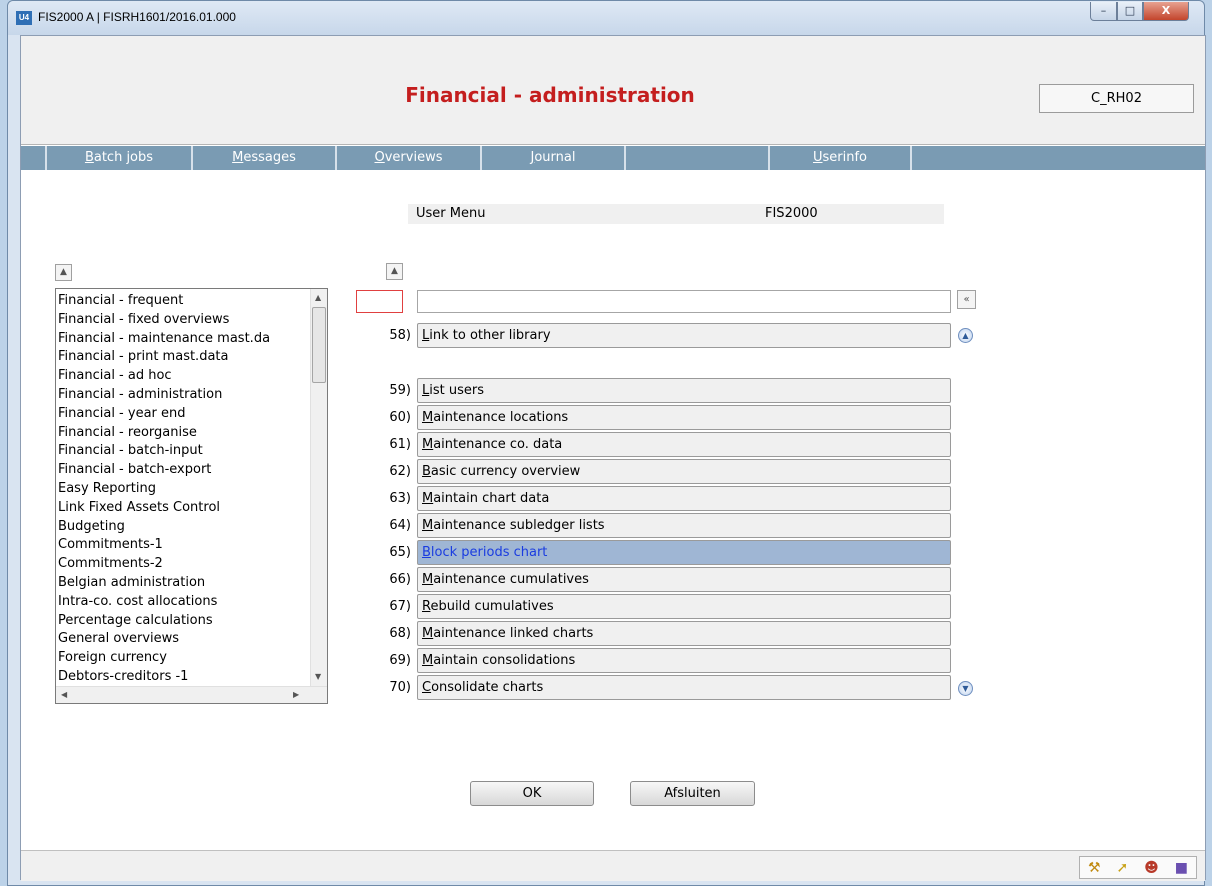 The height and width of the screenshot is (886, 1212). Describe the element at coordinates (184, 301) in the screenshot. I see `list-item: Financial - frequent` at that location.